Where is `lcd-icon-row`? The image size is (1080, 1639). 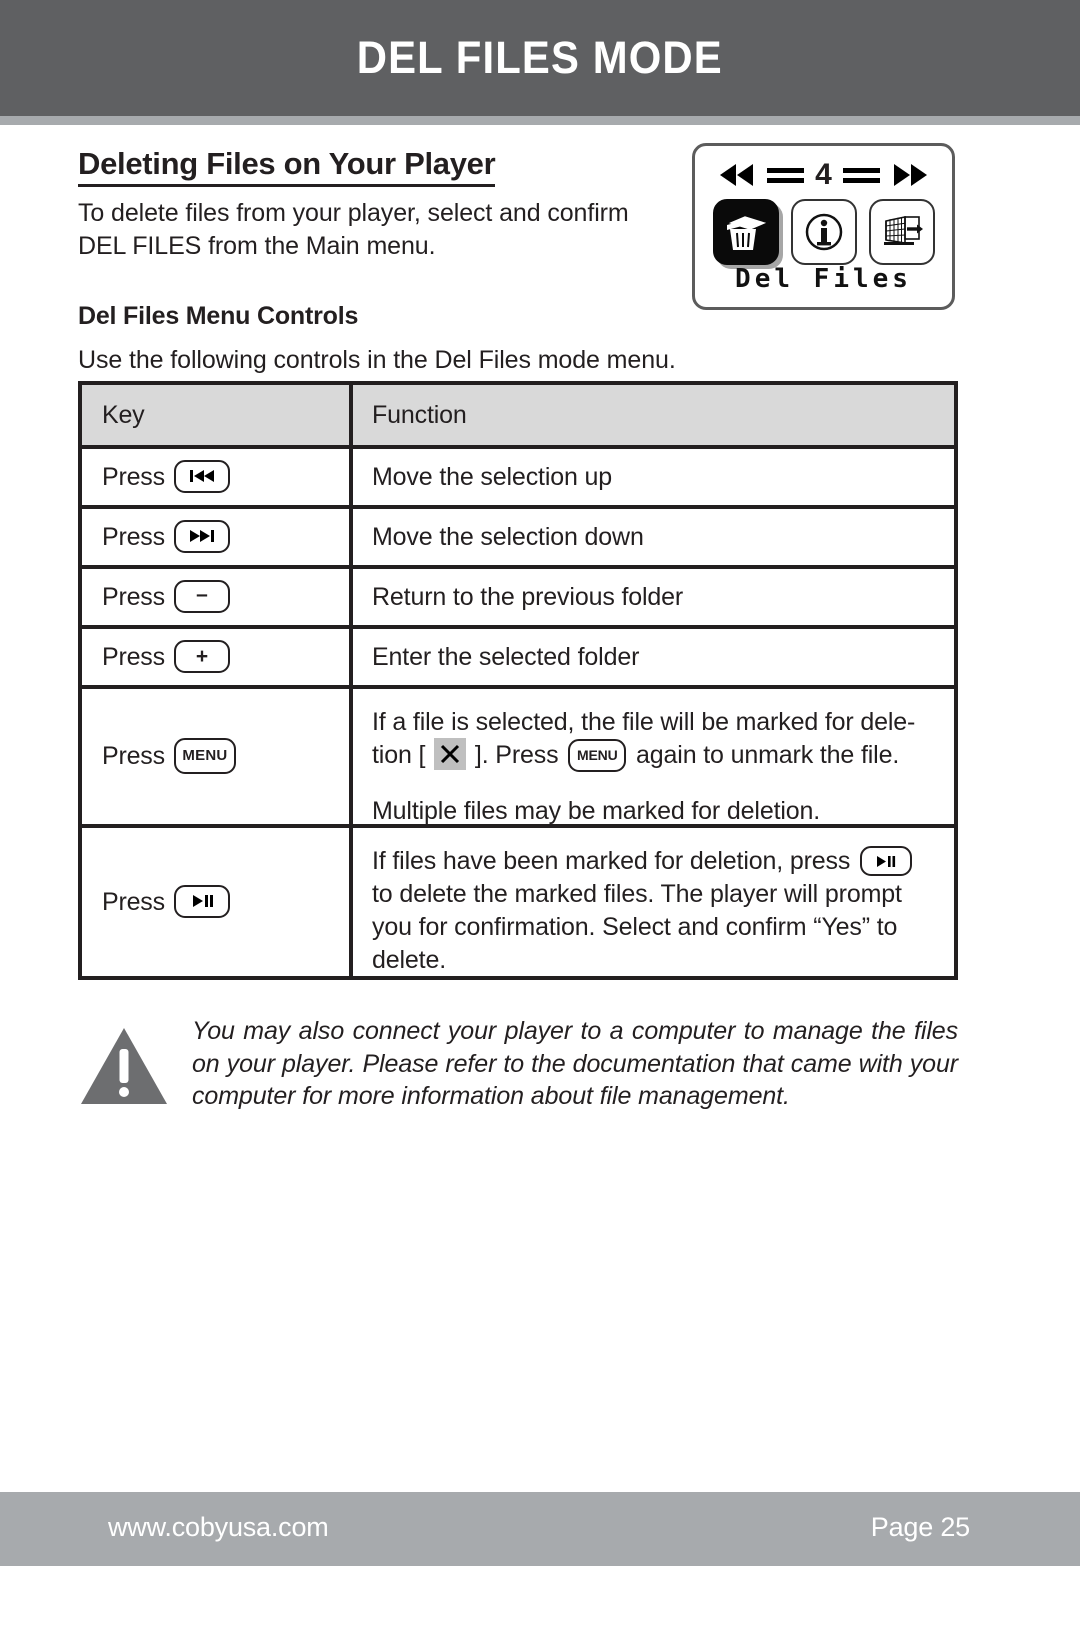
lcd-icon-row is located at coordinates (823, 232).